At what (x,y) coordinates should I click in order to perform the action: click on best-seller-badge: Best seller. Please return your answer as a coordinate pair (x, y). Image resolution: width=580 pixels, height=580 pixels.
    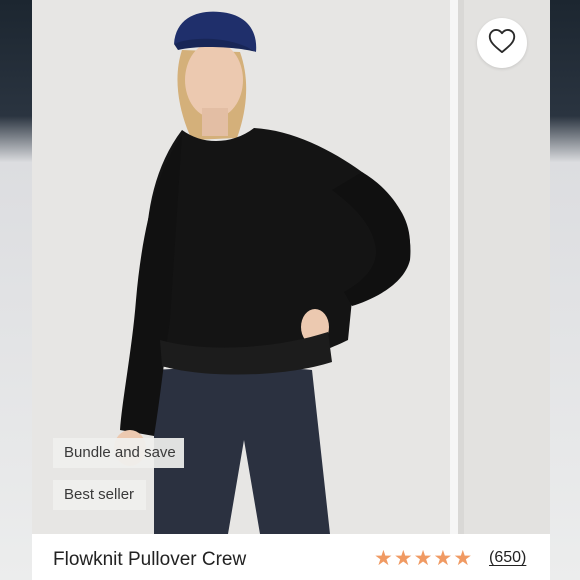
    Looking at the image, I should click on (99, 495).